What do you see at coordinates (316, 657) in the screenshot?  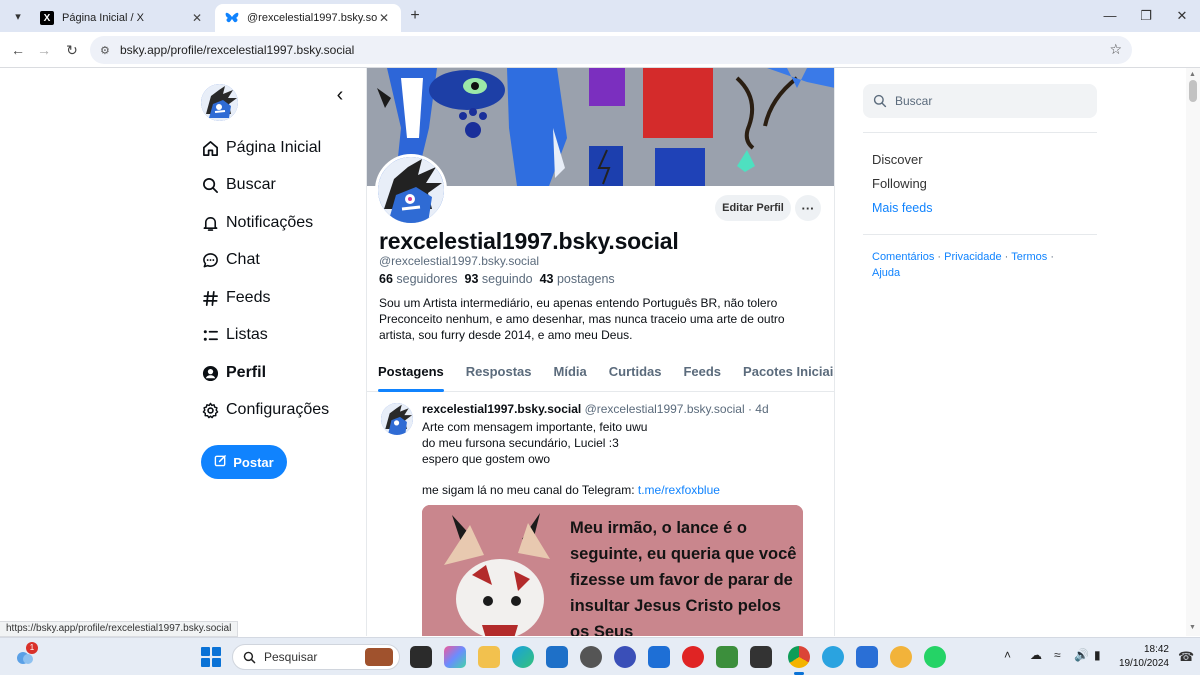 I see `taskbar-search-input: Pesquisar` at bounding box center [316, 657].